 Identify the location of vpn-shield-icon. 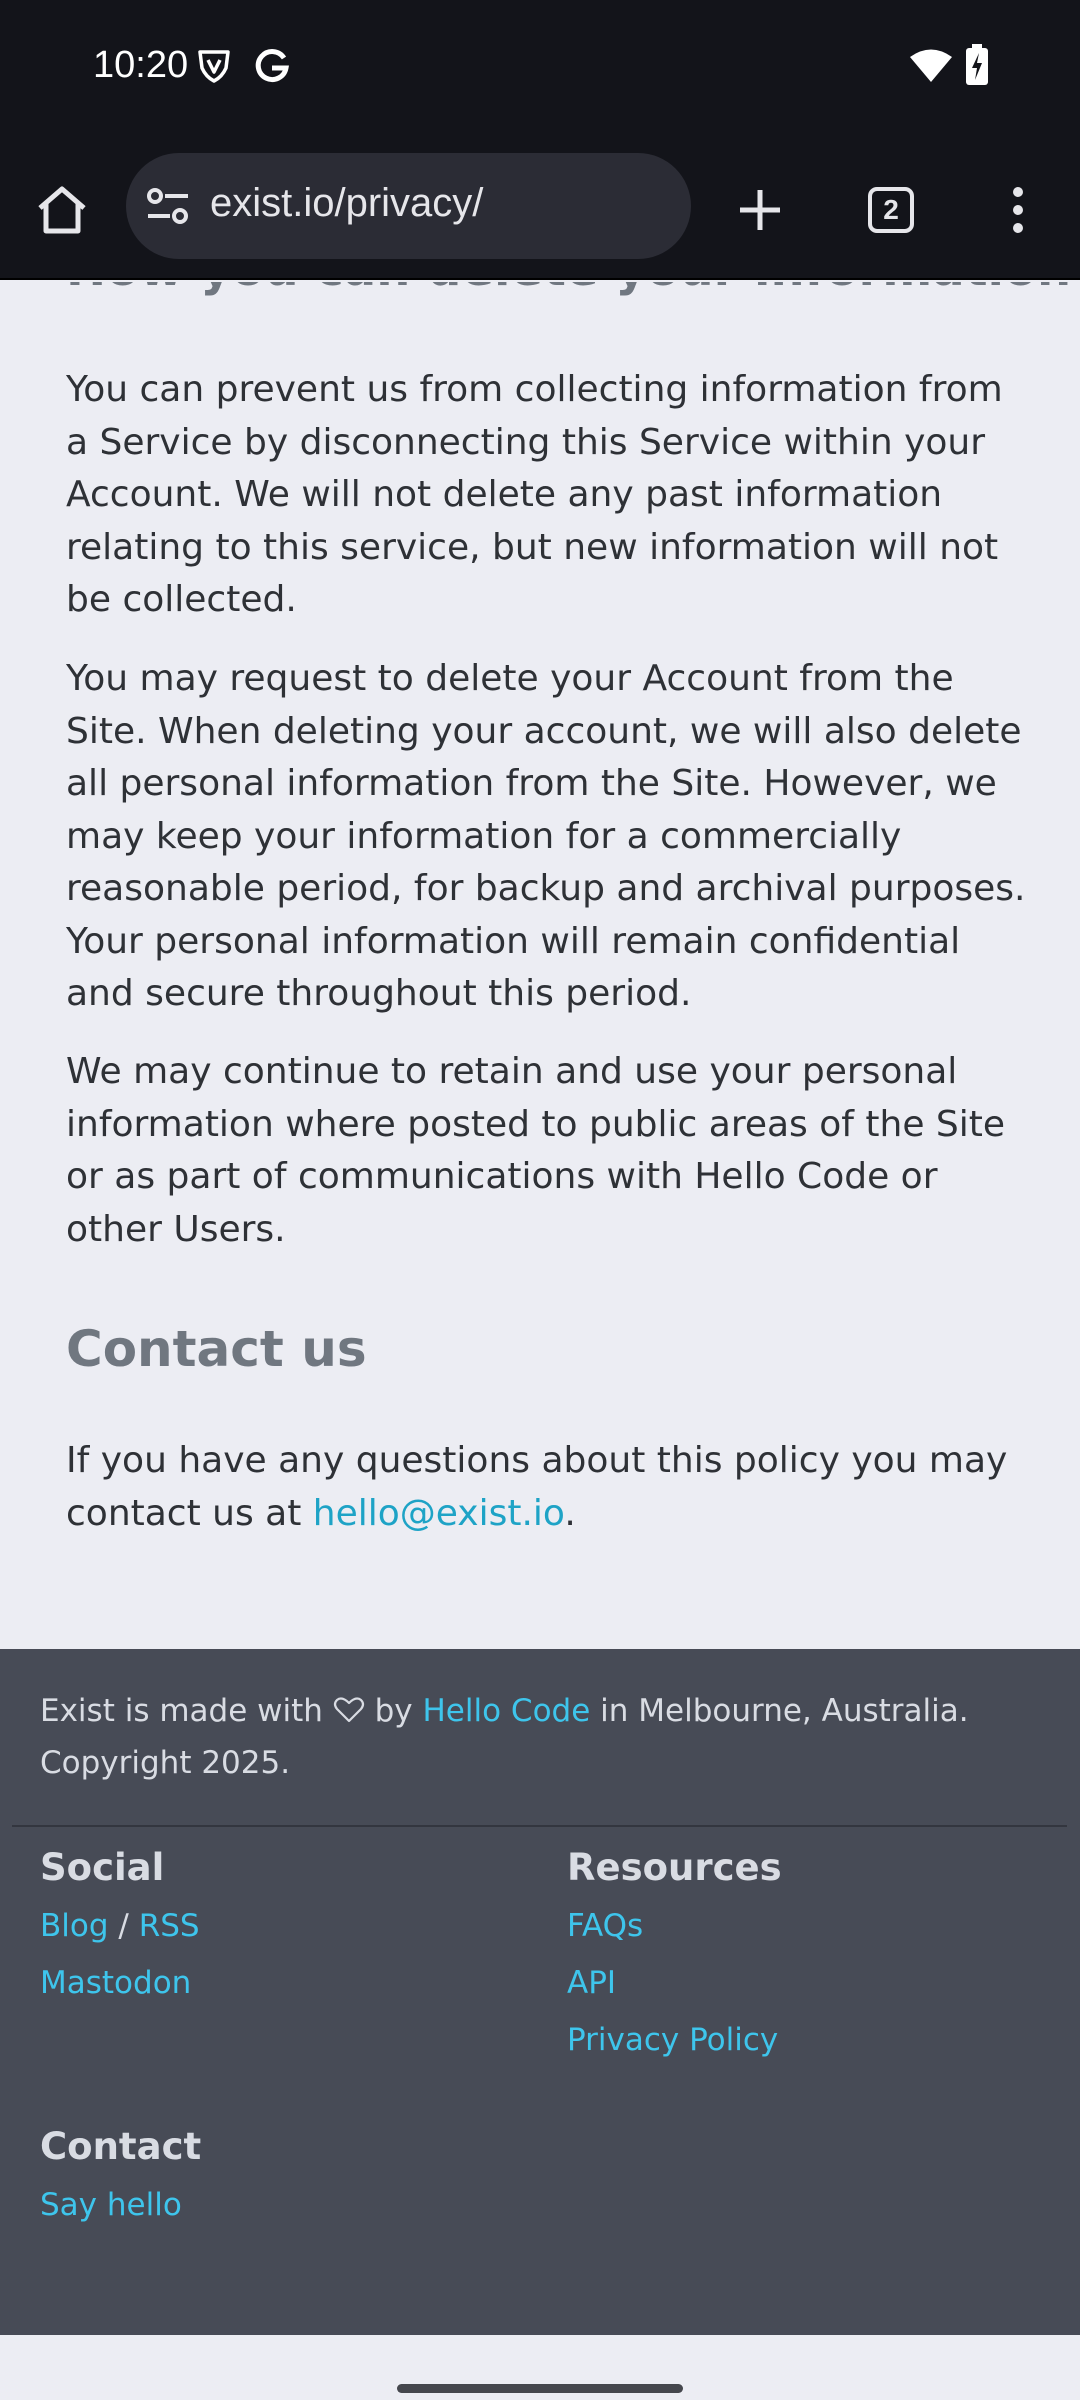
(214, 66).